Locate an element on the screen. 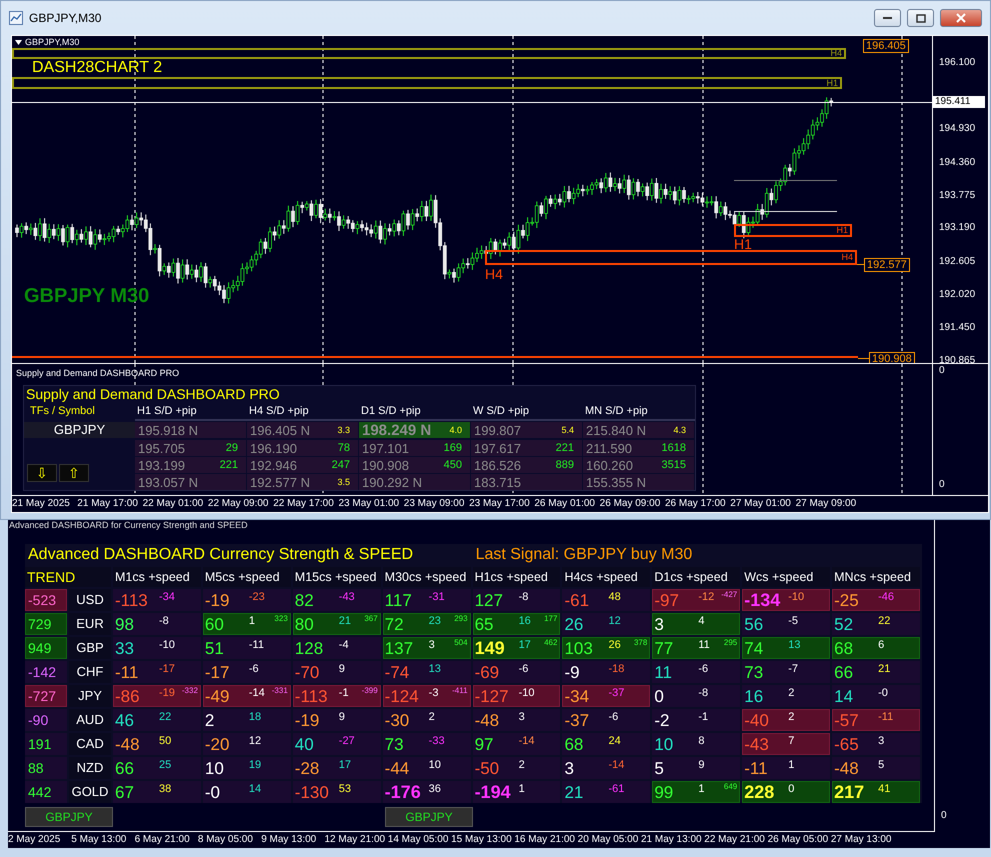  speed-value: 19 is located at coordinates (255, 765).